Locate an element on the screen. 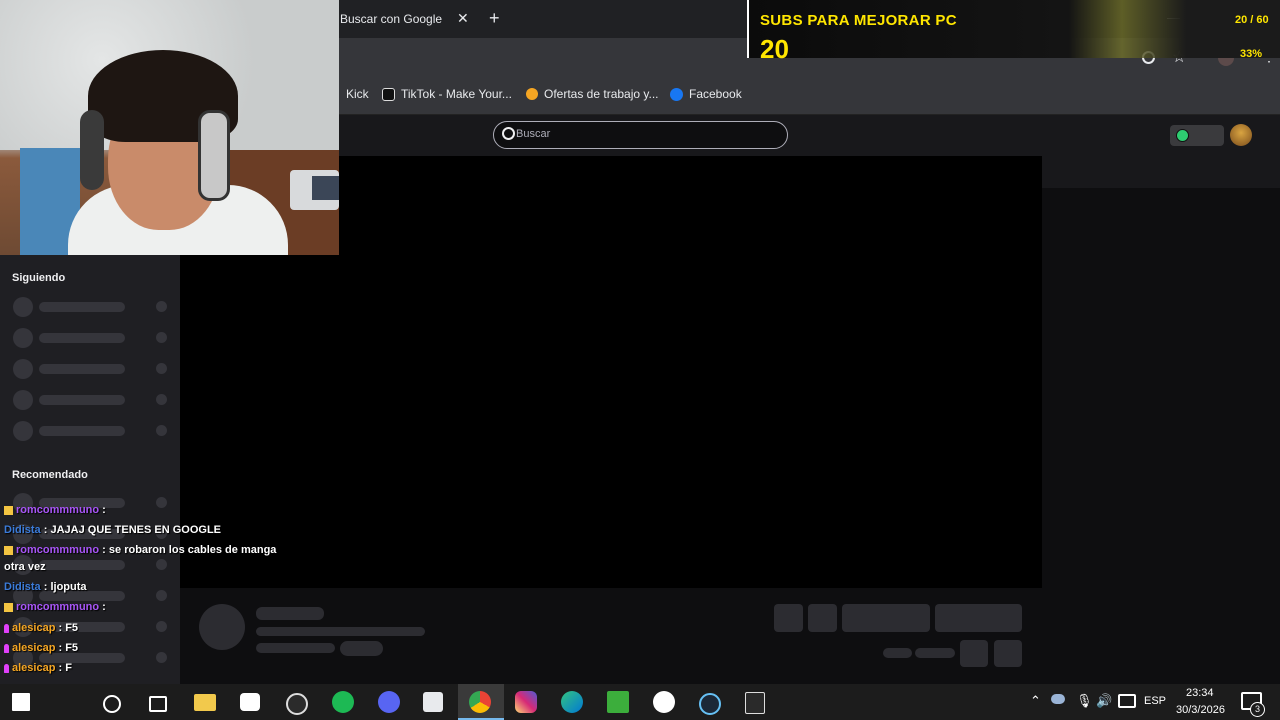 Image resolution: width=1280 pixels, height=720 pixels. whatsapp-icon is located at coordinates (664, 702).